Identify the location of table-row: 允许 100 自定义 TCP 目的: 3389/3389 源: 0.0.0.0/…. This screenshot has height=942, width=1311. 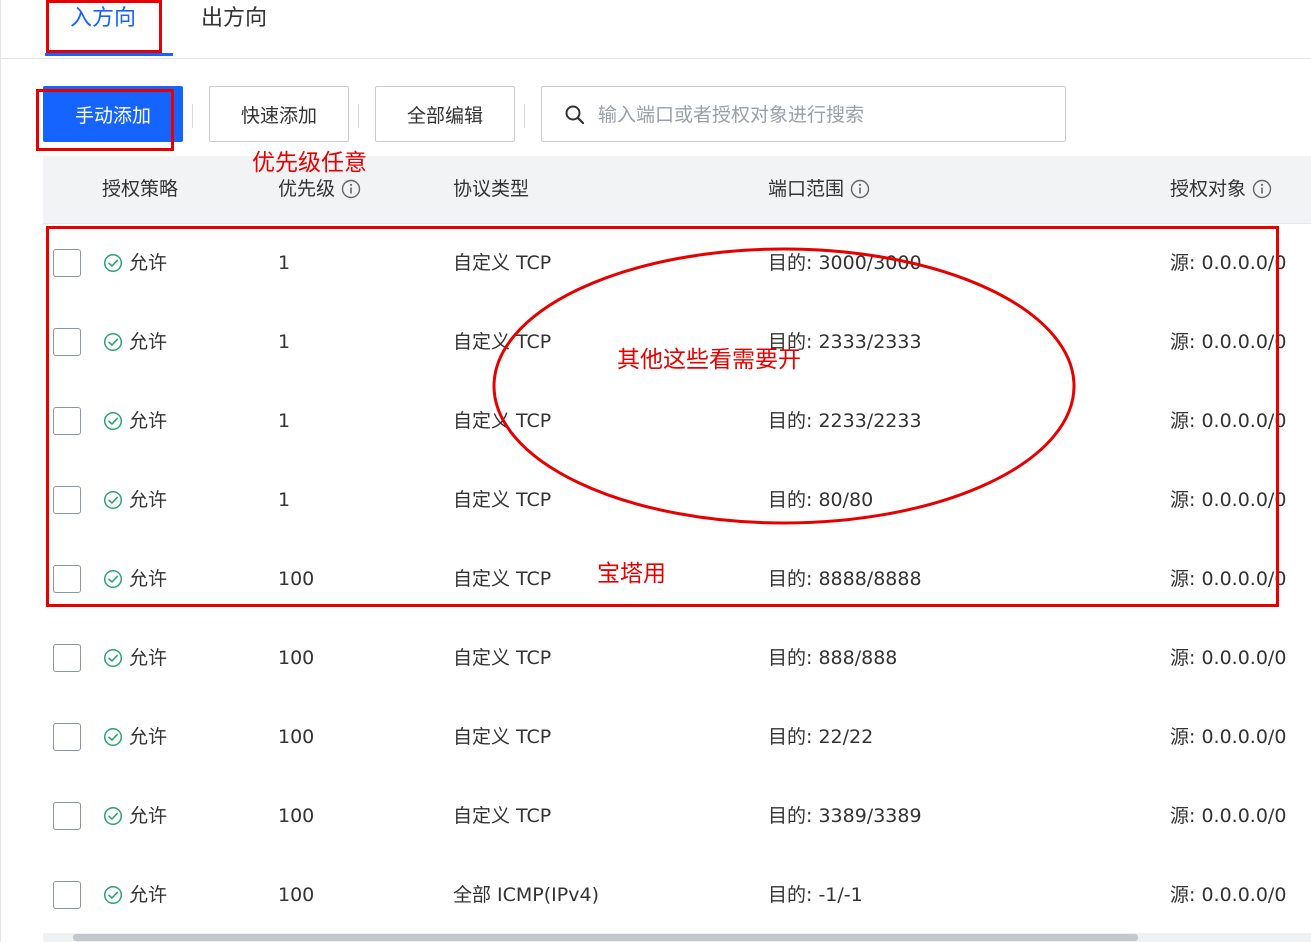
(677, 817).